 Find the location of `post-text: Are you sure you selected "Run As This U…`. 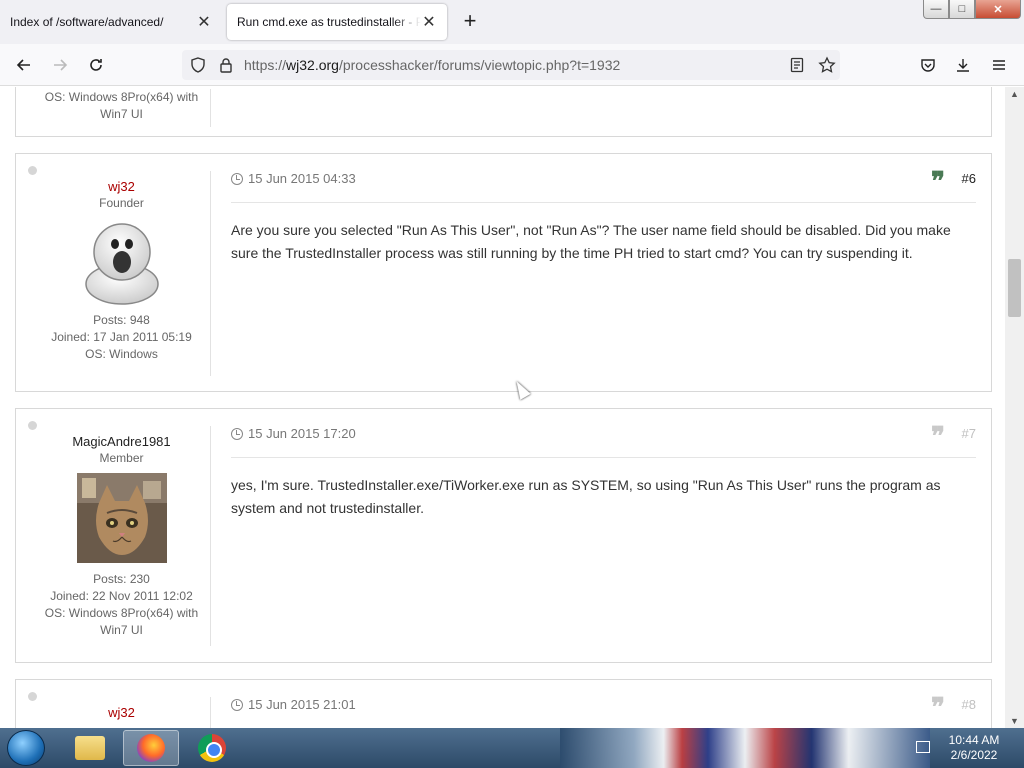

post-text: Are you sure you selected "Run As This U… is located at coordinates (591, 242).